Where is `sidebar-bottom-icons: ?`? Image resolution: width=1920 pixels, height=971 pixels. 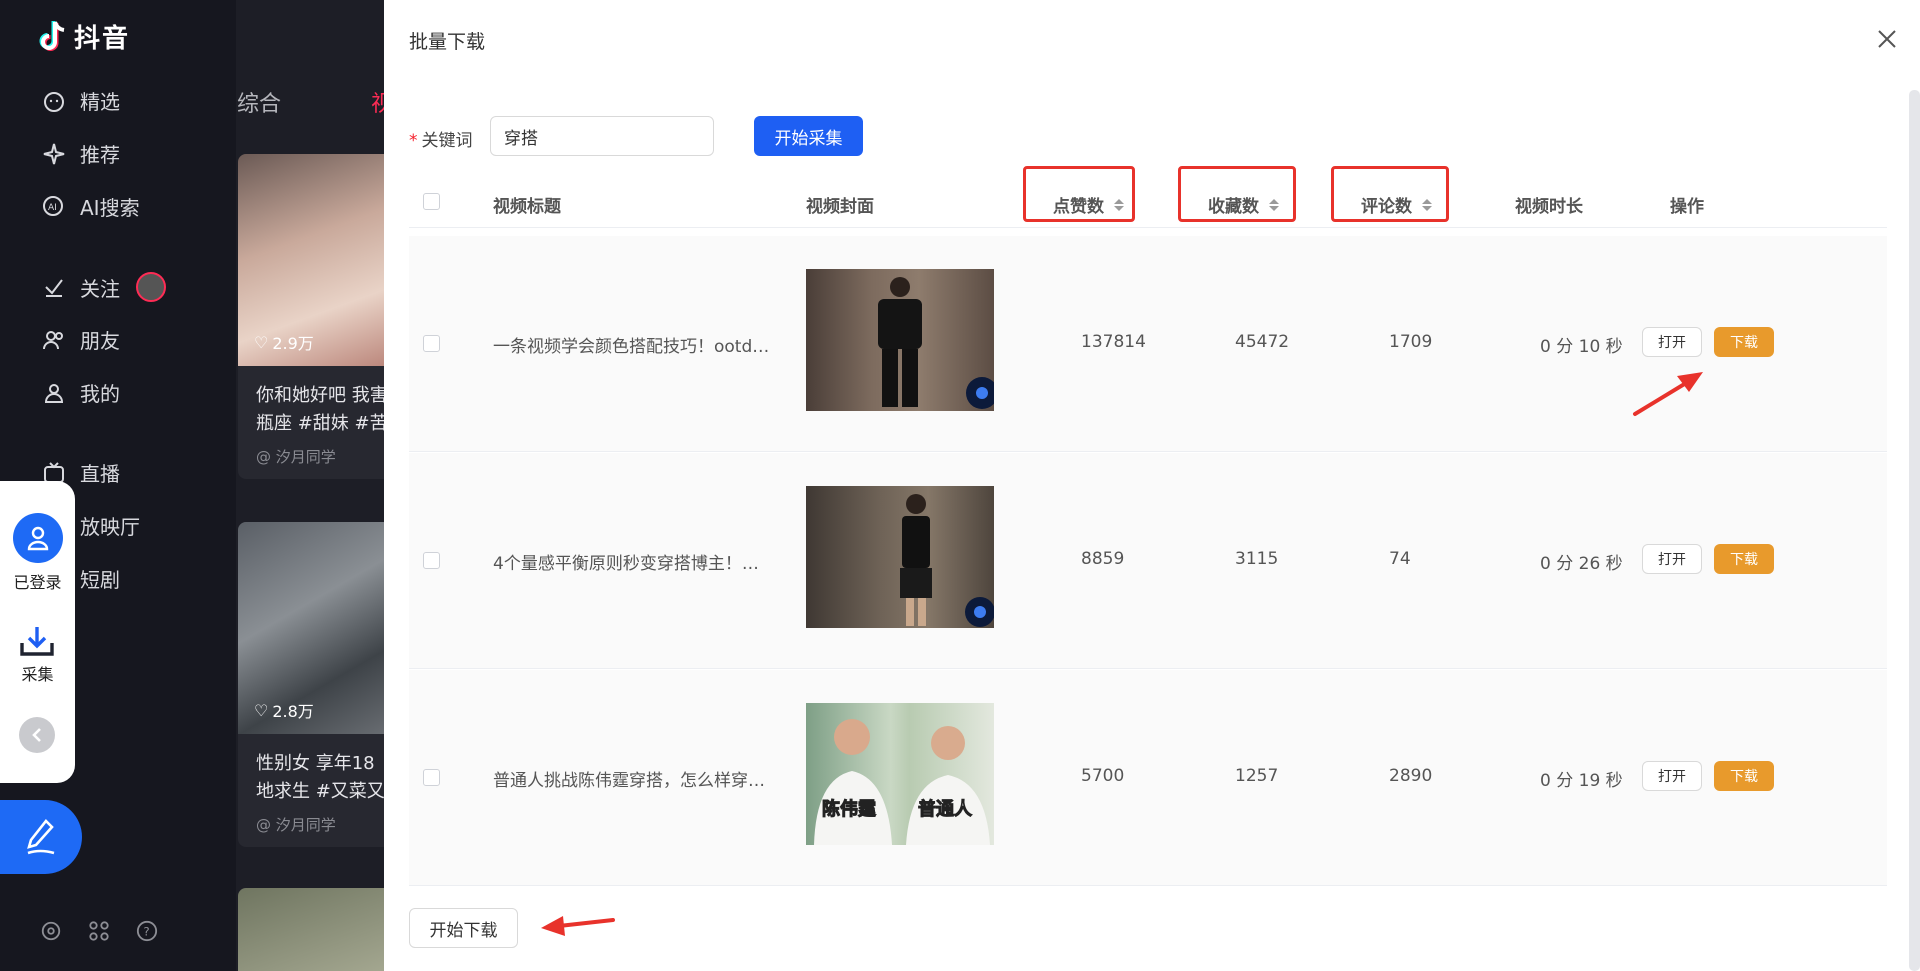 sidebar-bottom-icons: ? is located at coordinates (99, 931).